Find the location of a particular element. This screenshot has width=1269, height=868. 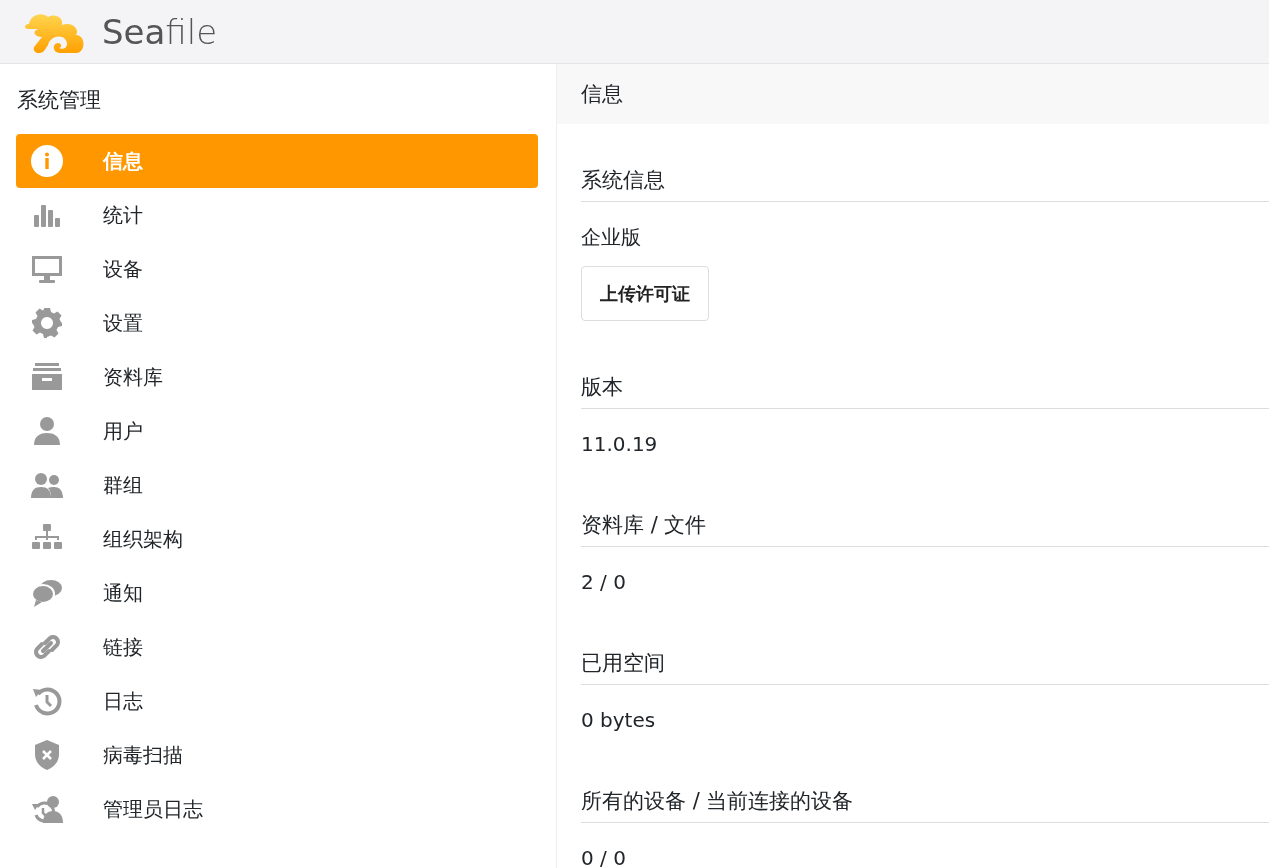

section-heading: 版本 is located at coordinates (925, 390).